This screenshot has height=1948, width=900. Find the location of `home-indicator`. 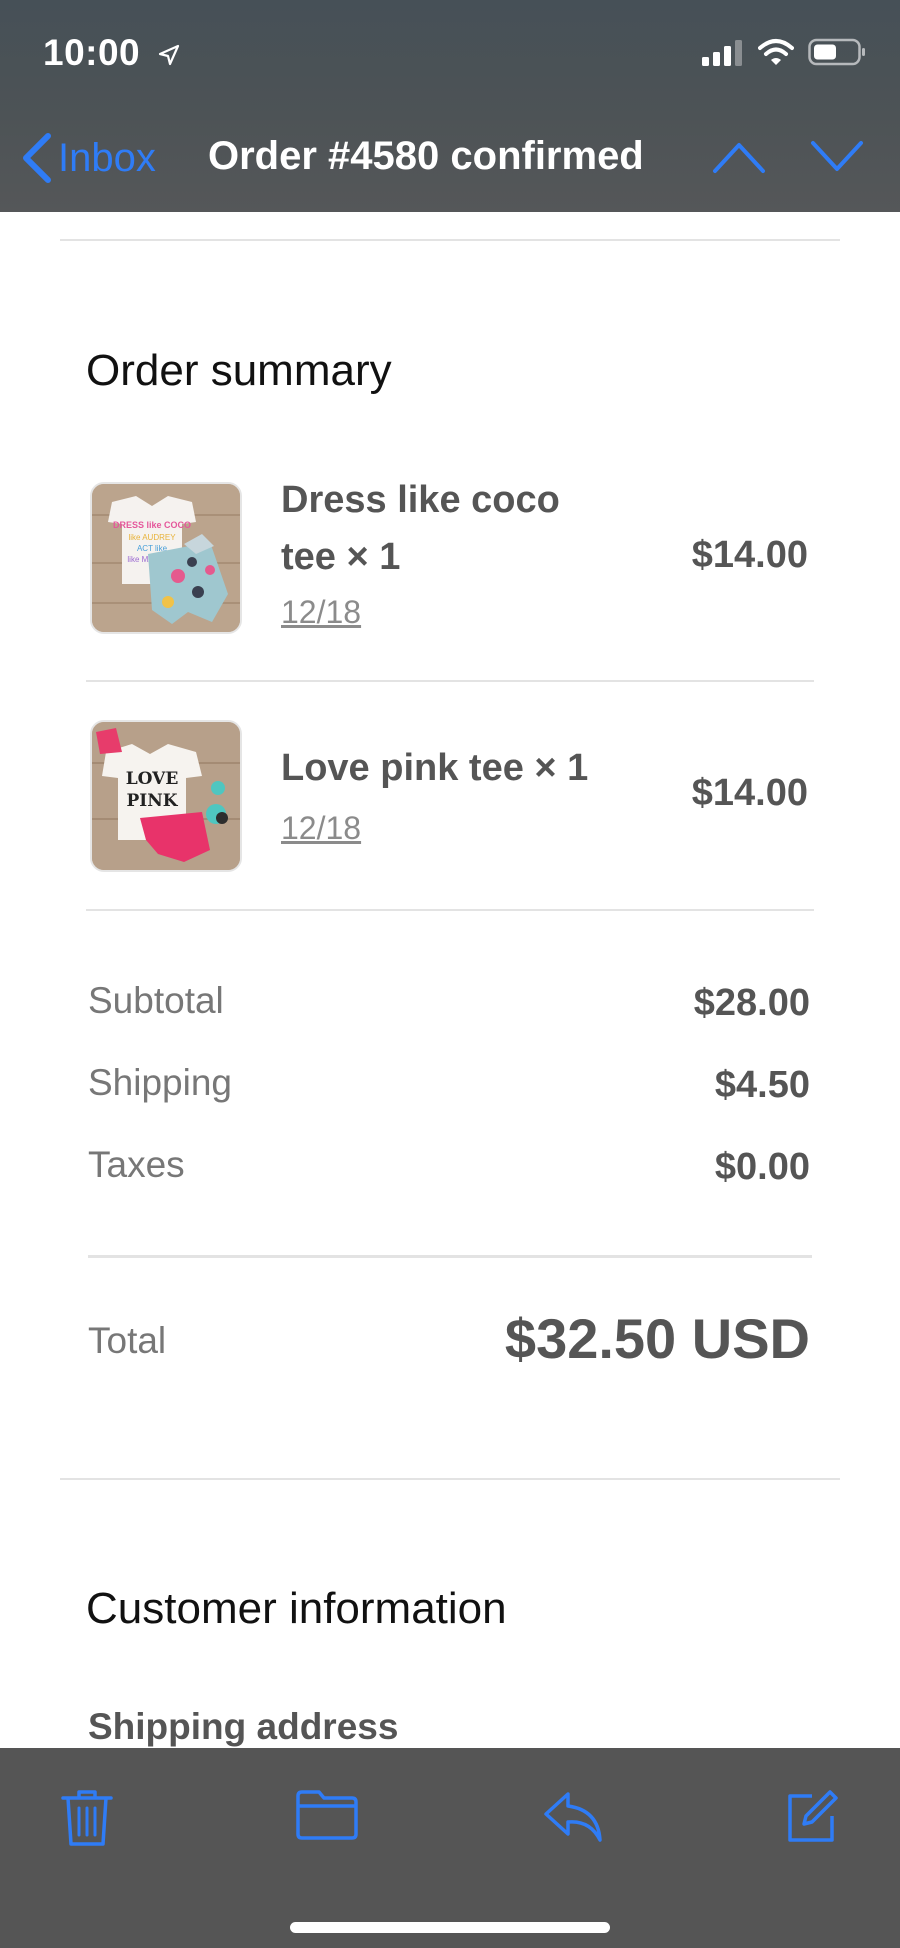

home-indicator is located at coordinates (450, 1927).